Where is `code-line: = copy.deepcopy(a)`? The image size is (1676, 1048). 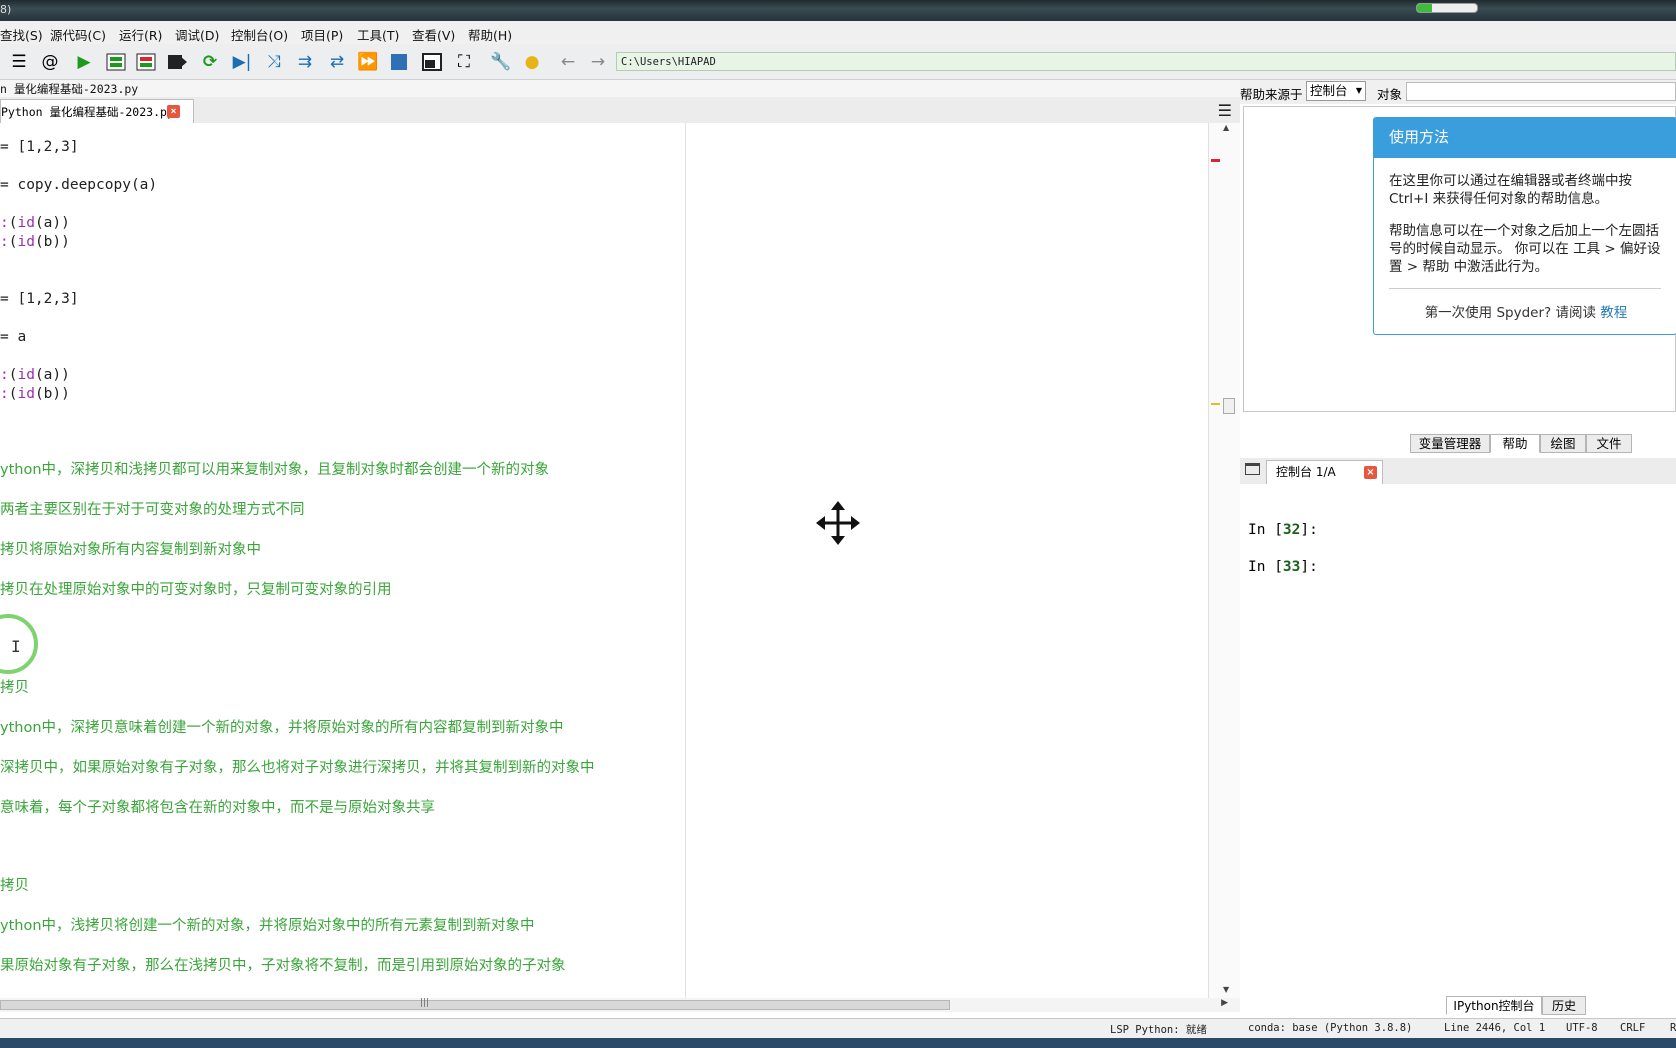
code-line: = copy.deepcopy(a) is located at coordinates (78, 185).